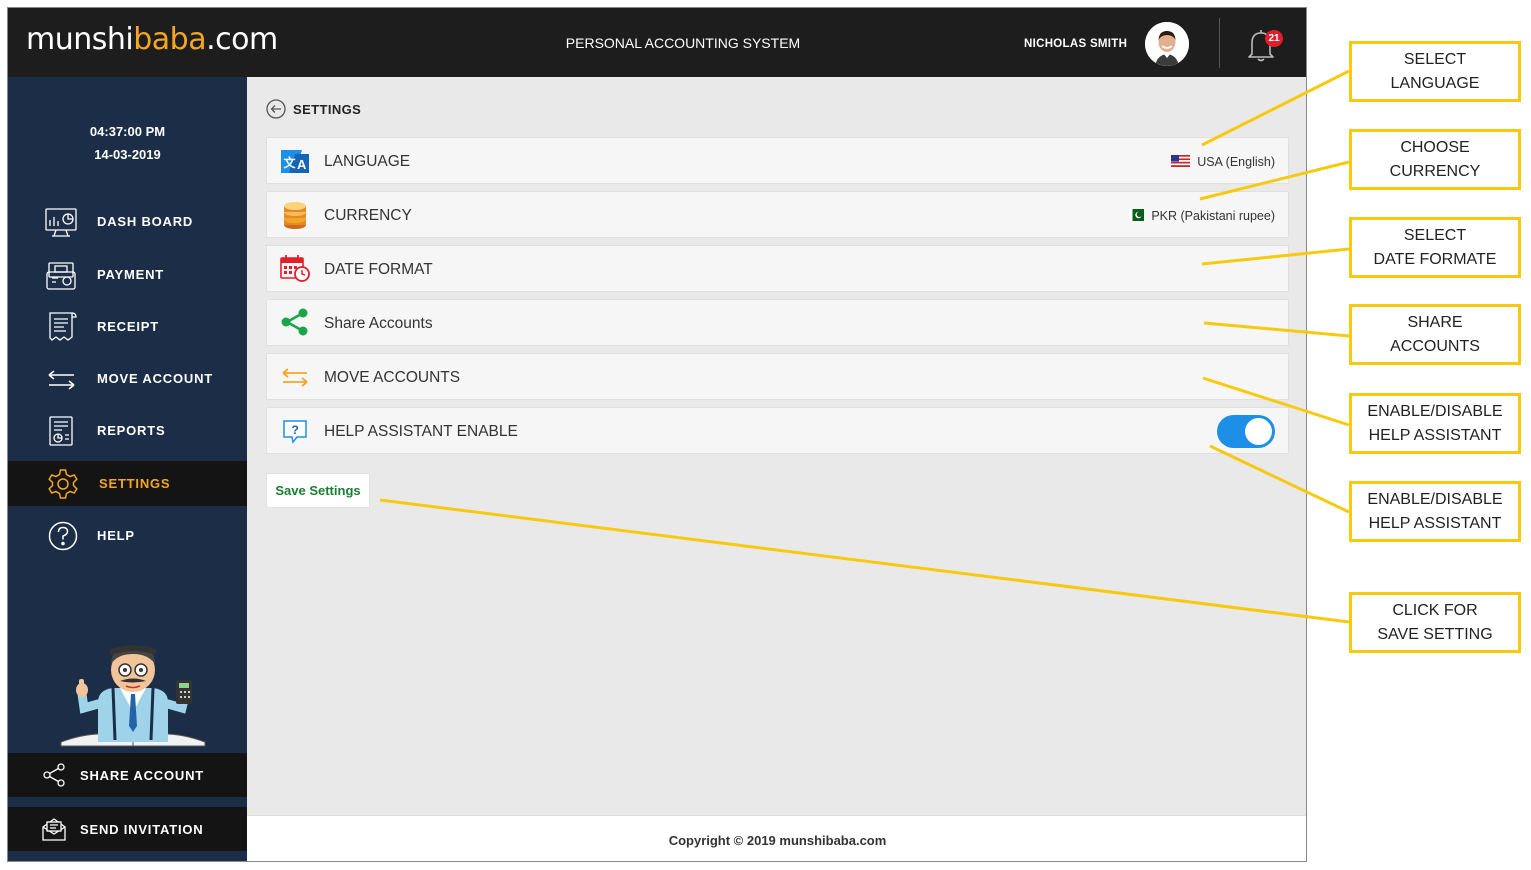 This screenshot has height=870, width=1531. Describe the element at coordinates (777, 322) in the screenshot. I see `setting-row-share-accounts: Share Accounts` at that location.